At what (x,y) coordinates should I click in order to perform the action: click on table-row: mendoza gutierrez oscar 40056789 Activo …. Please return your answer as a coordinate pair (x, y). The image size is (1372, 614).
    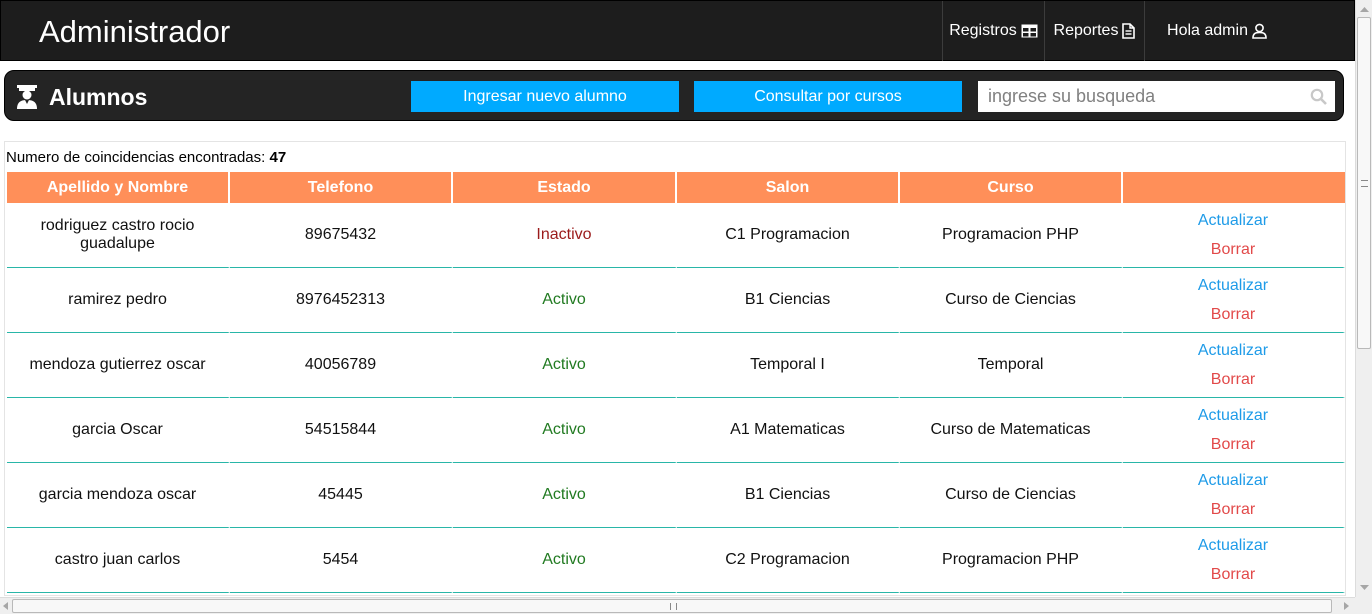
    Looking at the image, I should click on (676, 365).